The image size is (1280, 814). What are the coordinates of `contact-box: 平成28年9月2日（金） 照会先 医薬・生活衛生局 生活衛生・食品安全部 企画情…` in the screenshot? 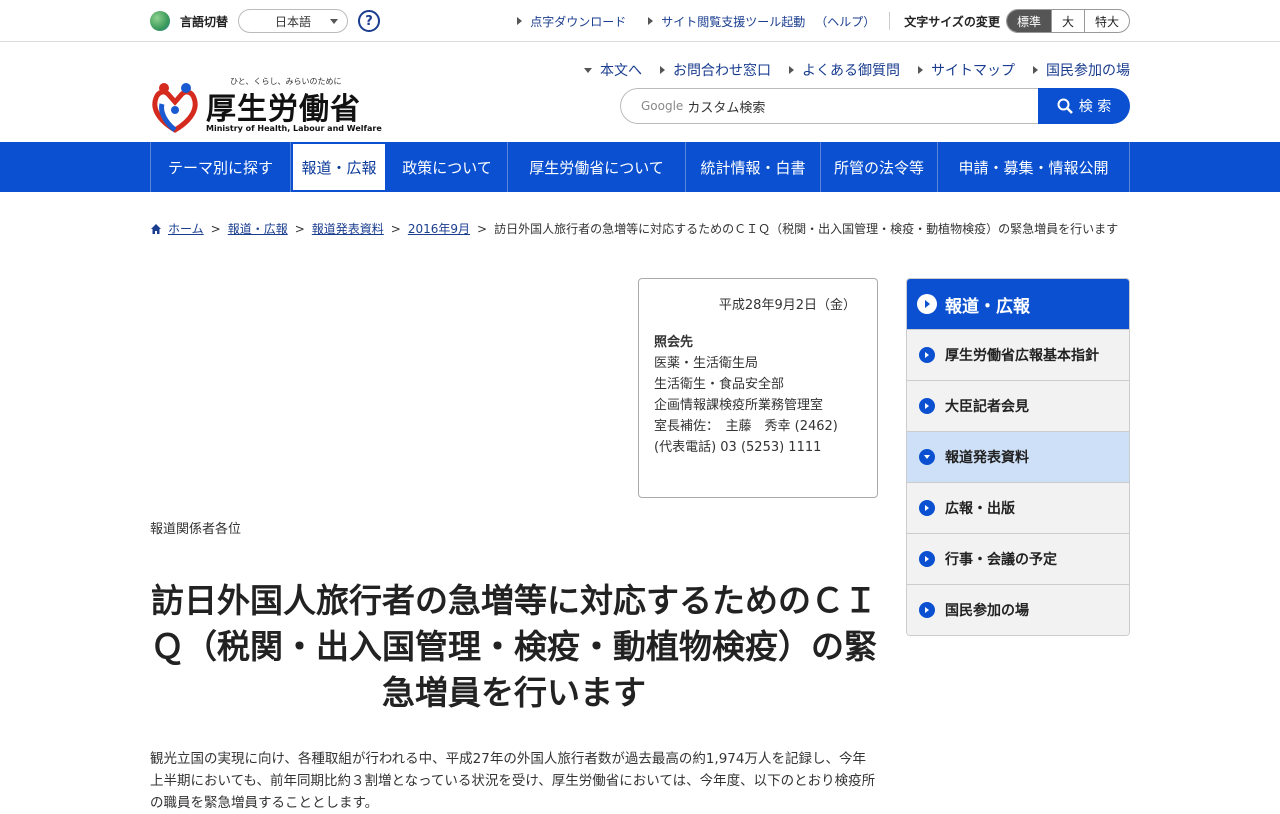 It's located at (758, 388).